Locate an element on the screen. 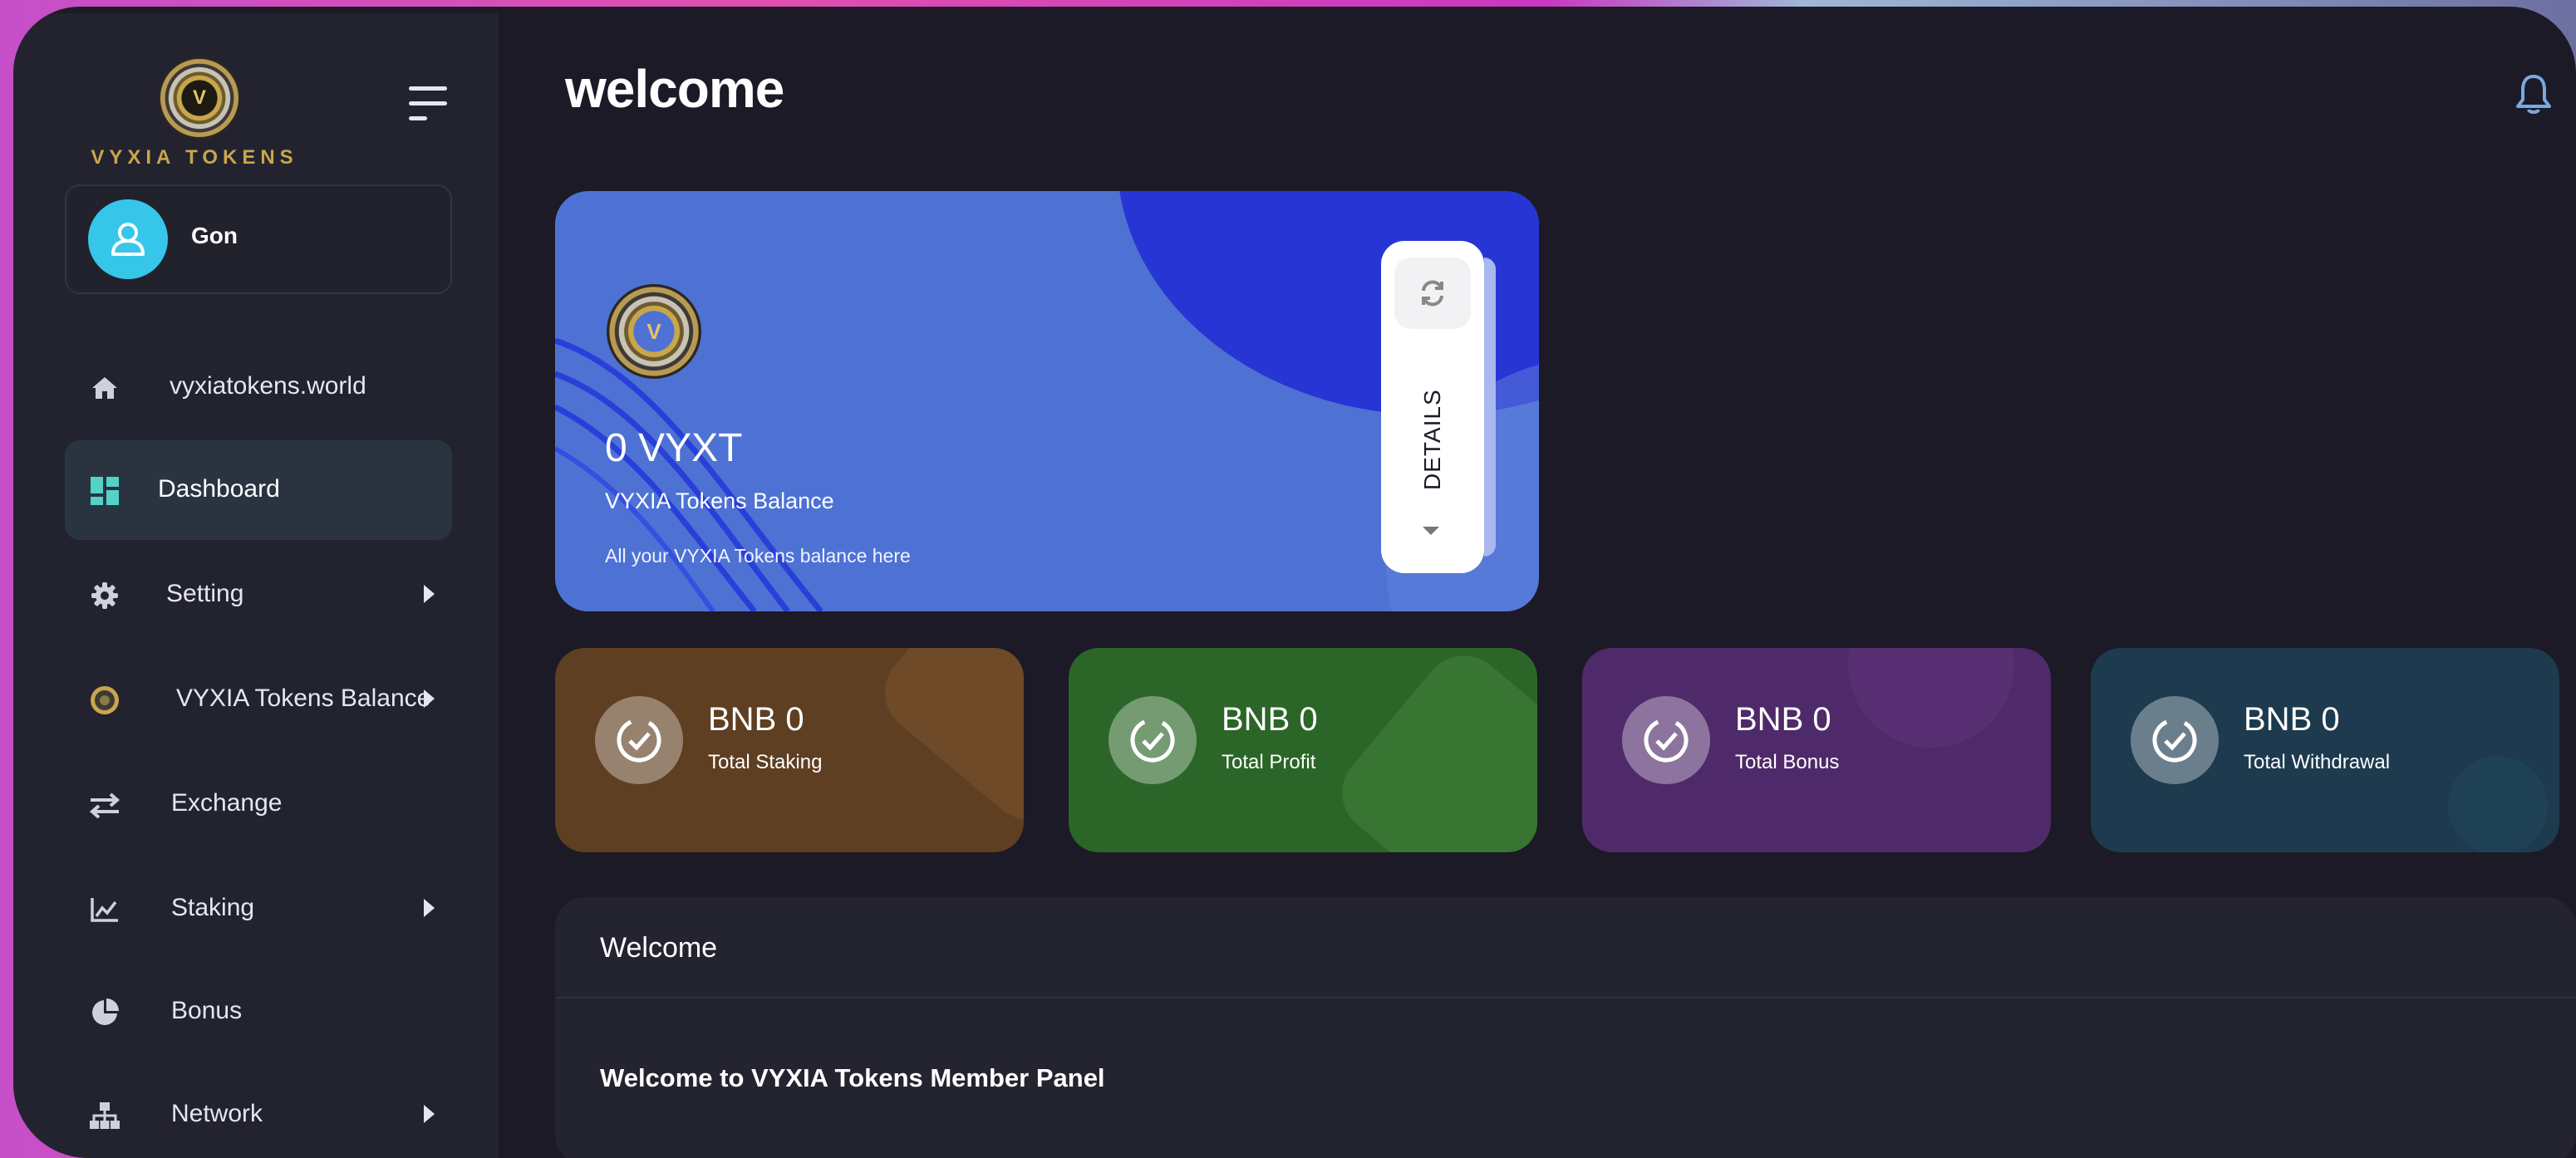  sidebar-item-vyxia-balance: VYXIA Tokens Balance is located at coordinates (258, 699).